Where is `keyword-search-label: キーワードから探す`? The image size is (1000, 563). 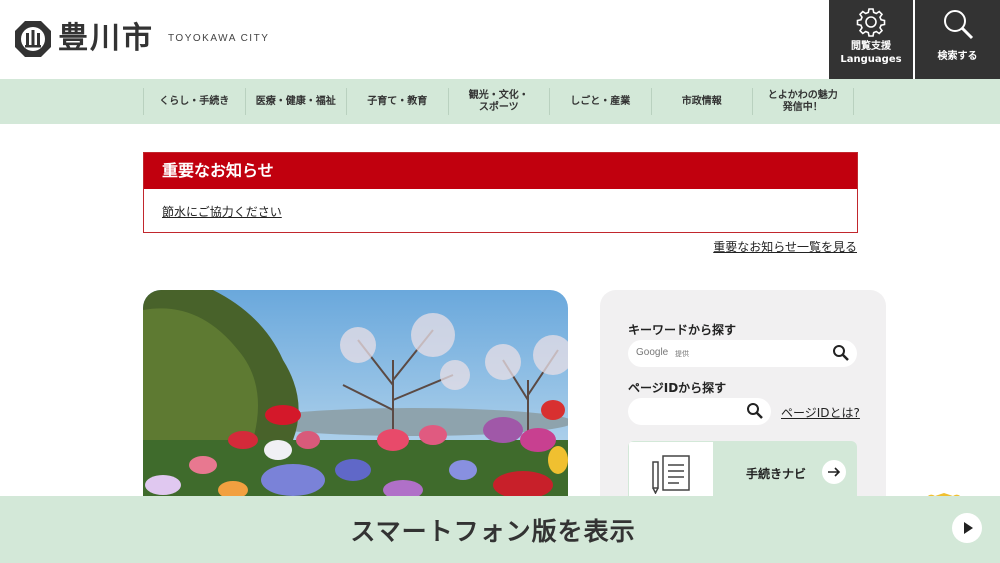 keyword-search-label: キーワードから探す is located at coordinates (682, 330).